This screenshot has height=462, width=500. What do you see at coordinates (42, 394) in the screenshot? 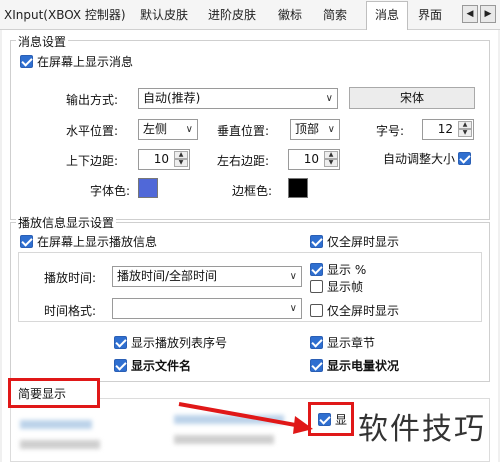
I see `summary-title: 简要显示` at bounding box center [42, 394].